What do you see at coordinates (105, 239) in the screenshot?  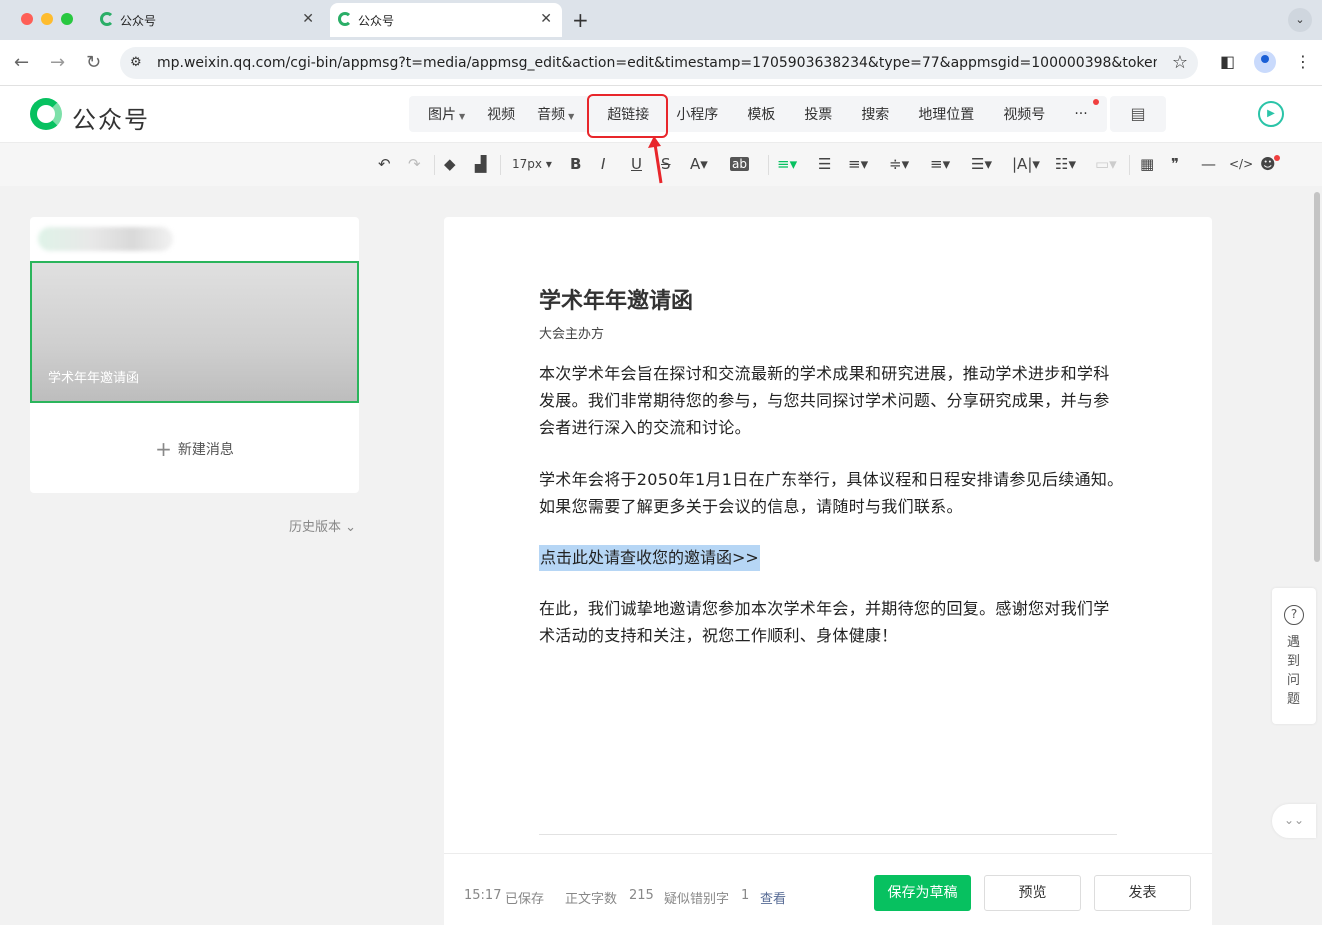 I see `account-name-blurred` at bounding box center [105, 239].